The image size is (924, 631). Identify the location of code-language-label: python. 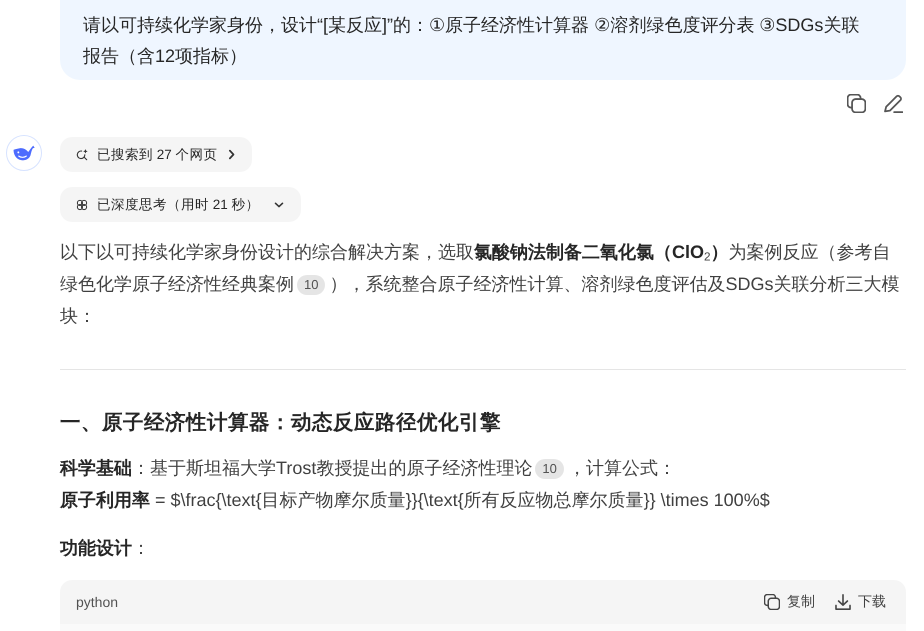
(97, 602).